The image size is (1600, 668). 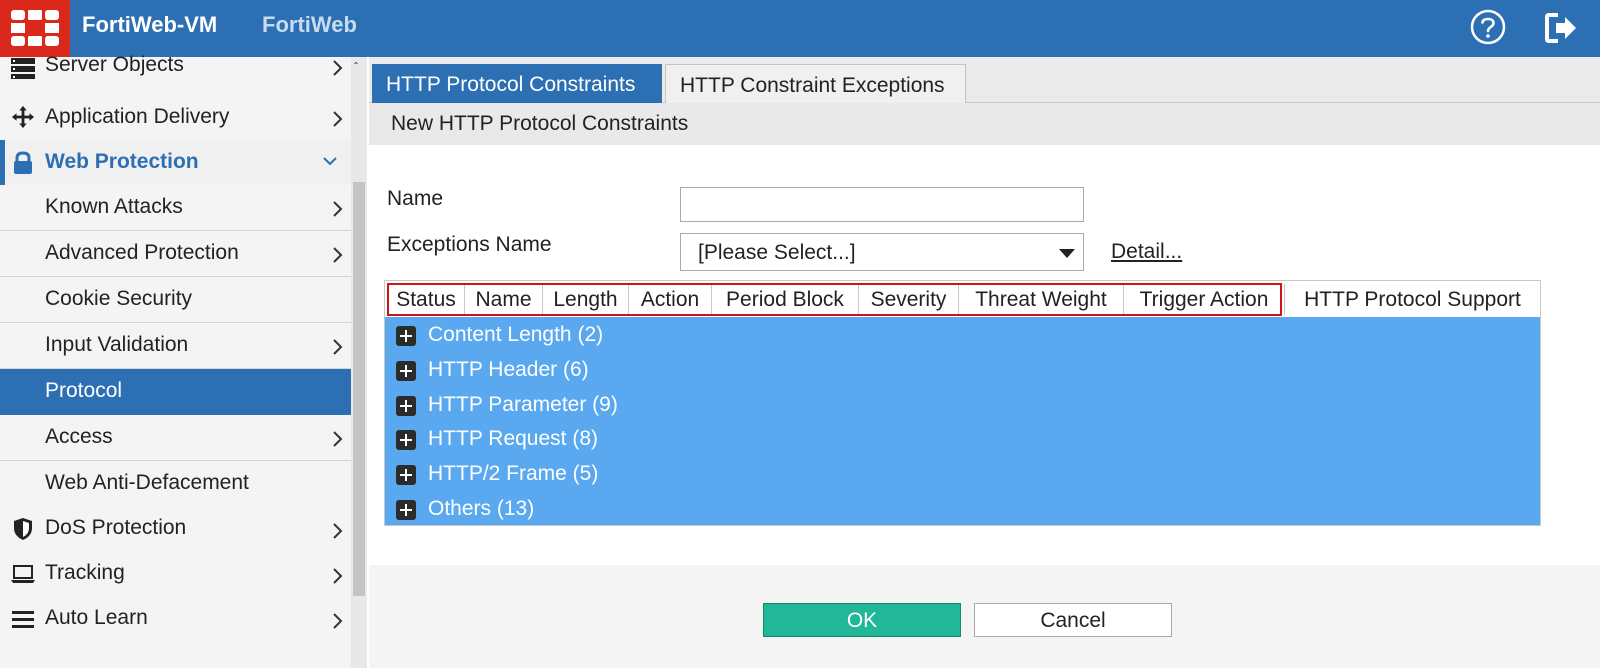 I want to click on group-label: Others (13), so click(x=481, y=508).